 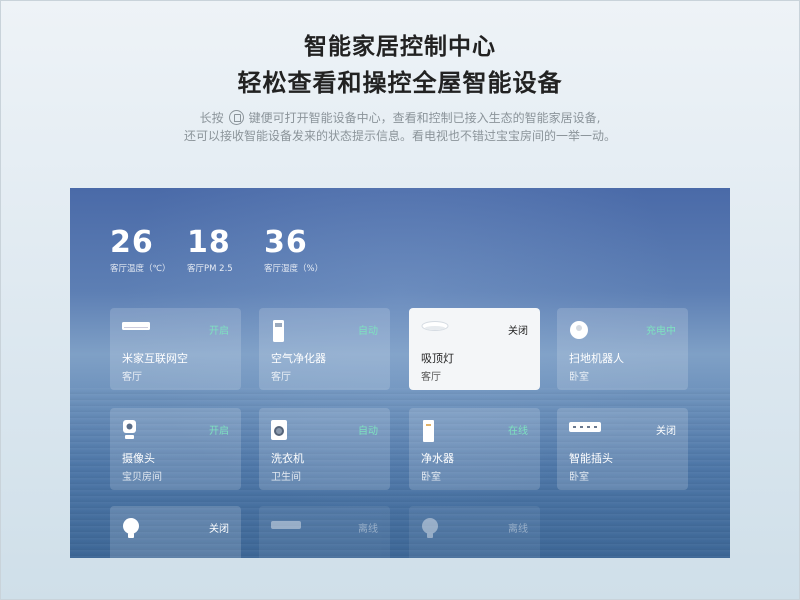 I want to click on keyboard-icon, so click(x=286, y=525).